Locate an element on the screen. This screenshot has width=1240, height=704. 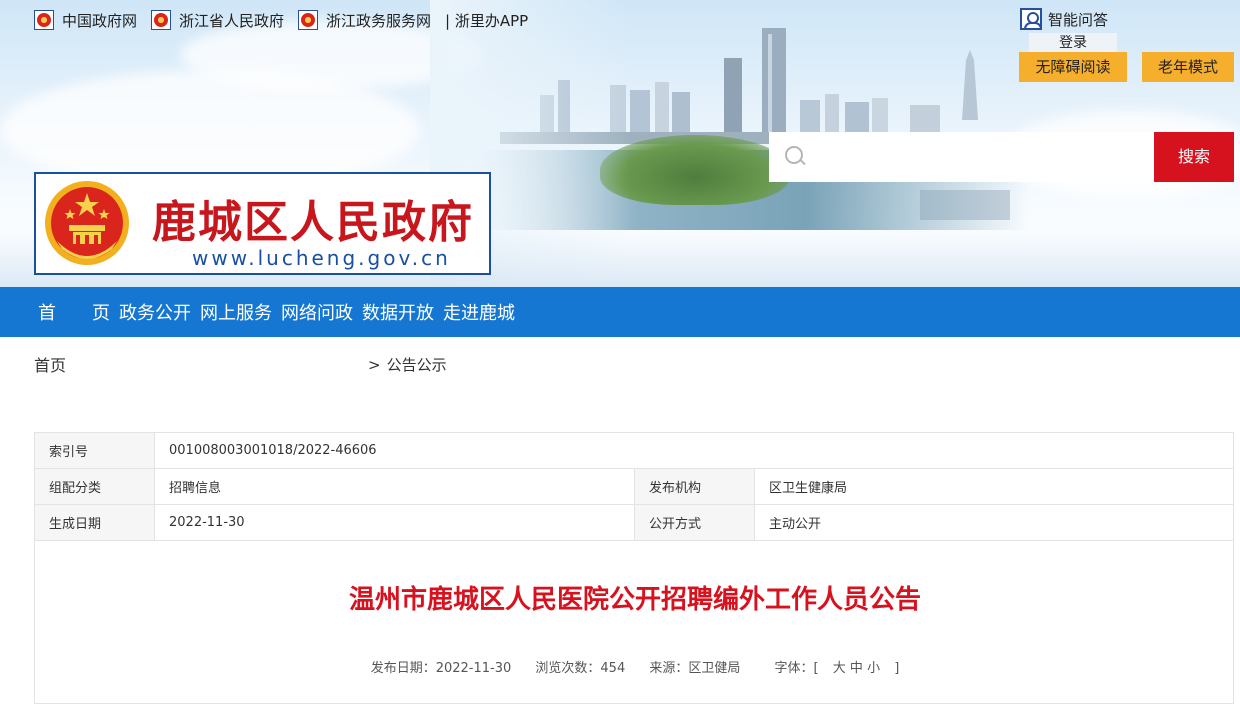
table-row: 组配分类 招聘信息 发布机构 区卫生健康局 is located at coordinates (634, 486).